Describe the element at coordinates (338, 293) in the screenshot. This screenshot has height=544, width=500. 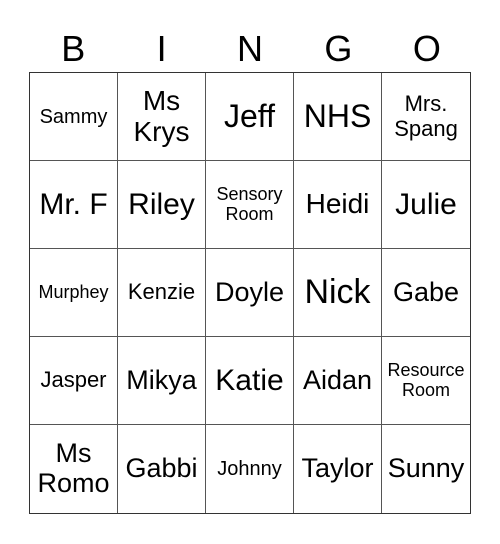
I see `bingo-cell: Nick` at that location.